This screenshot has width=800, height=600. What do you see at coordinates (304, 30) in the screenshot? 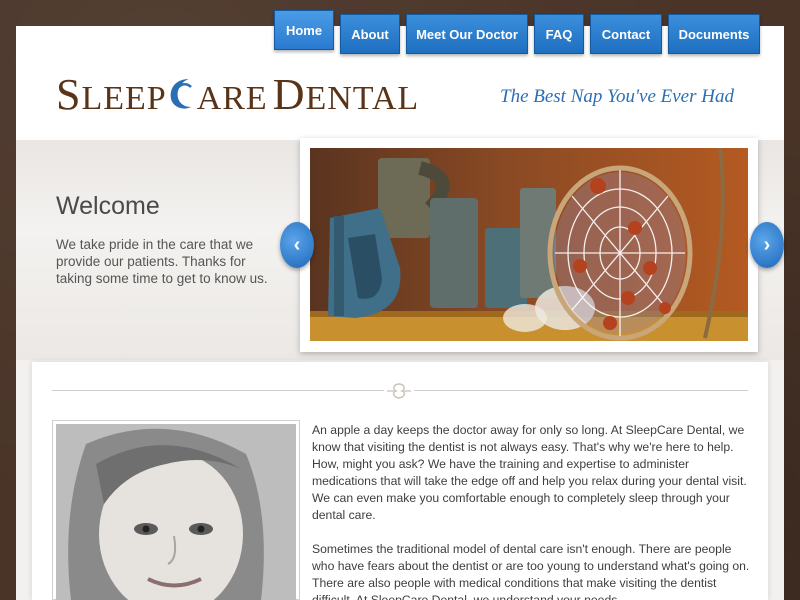
I see `nav-home: Home` at bounding box center [304, 30].